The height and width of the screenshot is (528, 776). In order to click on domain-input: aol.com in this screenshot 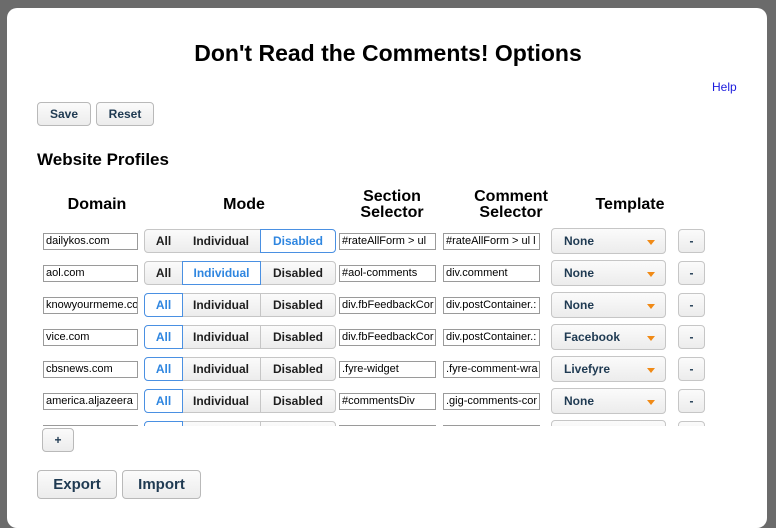, I will do `click(90, 273)`.